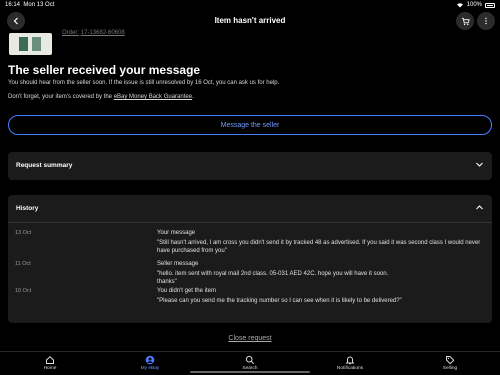 The height and width of the screenshot is (375, 500). I want to click on tab-label: My eBay, so click(150, 368).